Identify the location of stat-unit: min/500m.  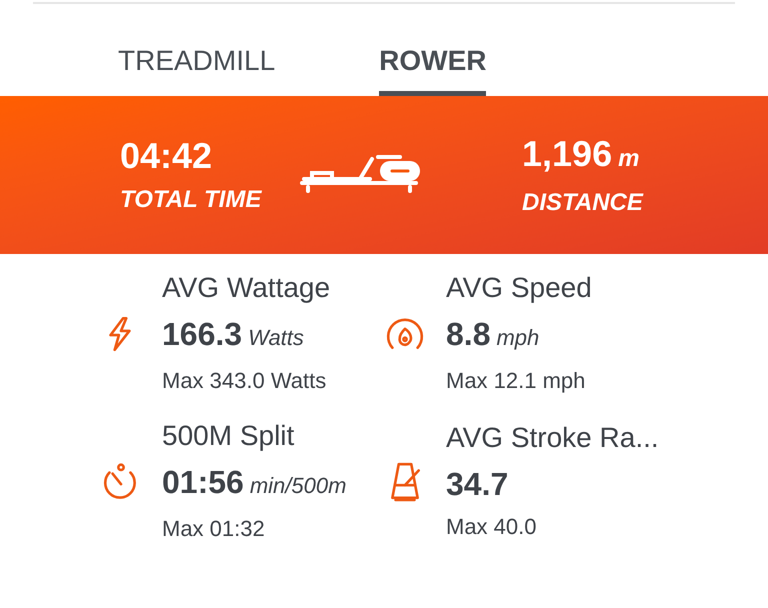
(298, 486).